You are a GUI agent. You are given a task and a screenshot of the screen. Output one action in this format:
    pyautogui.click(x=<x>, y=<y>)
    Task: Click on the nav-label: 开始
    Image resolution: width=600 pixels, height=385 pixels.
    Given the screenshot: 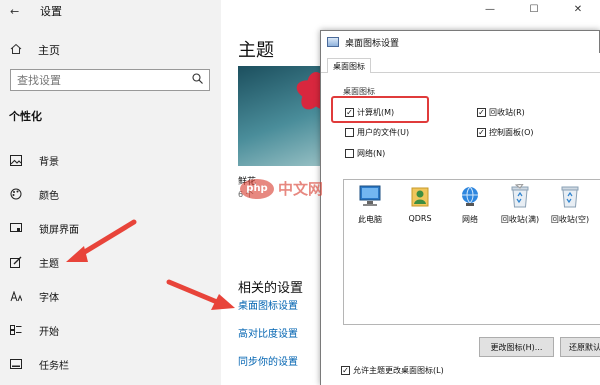 What is the action you would take?
    pyautogui.click(x=49, y=332)
    